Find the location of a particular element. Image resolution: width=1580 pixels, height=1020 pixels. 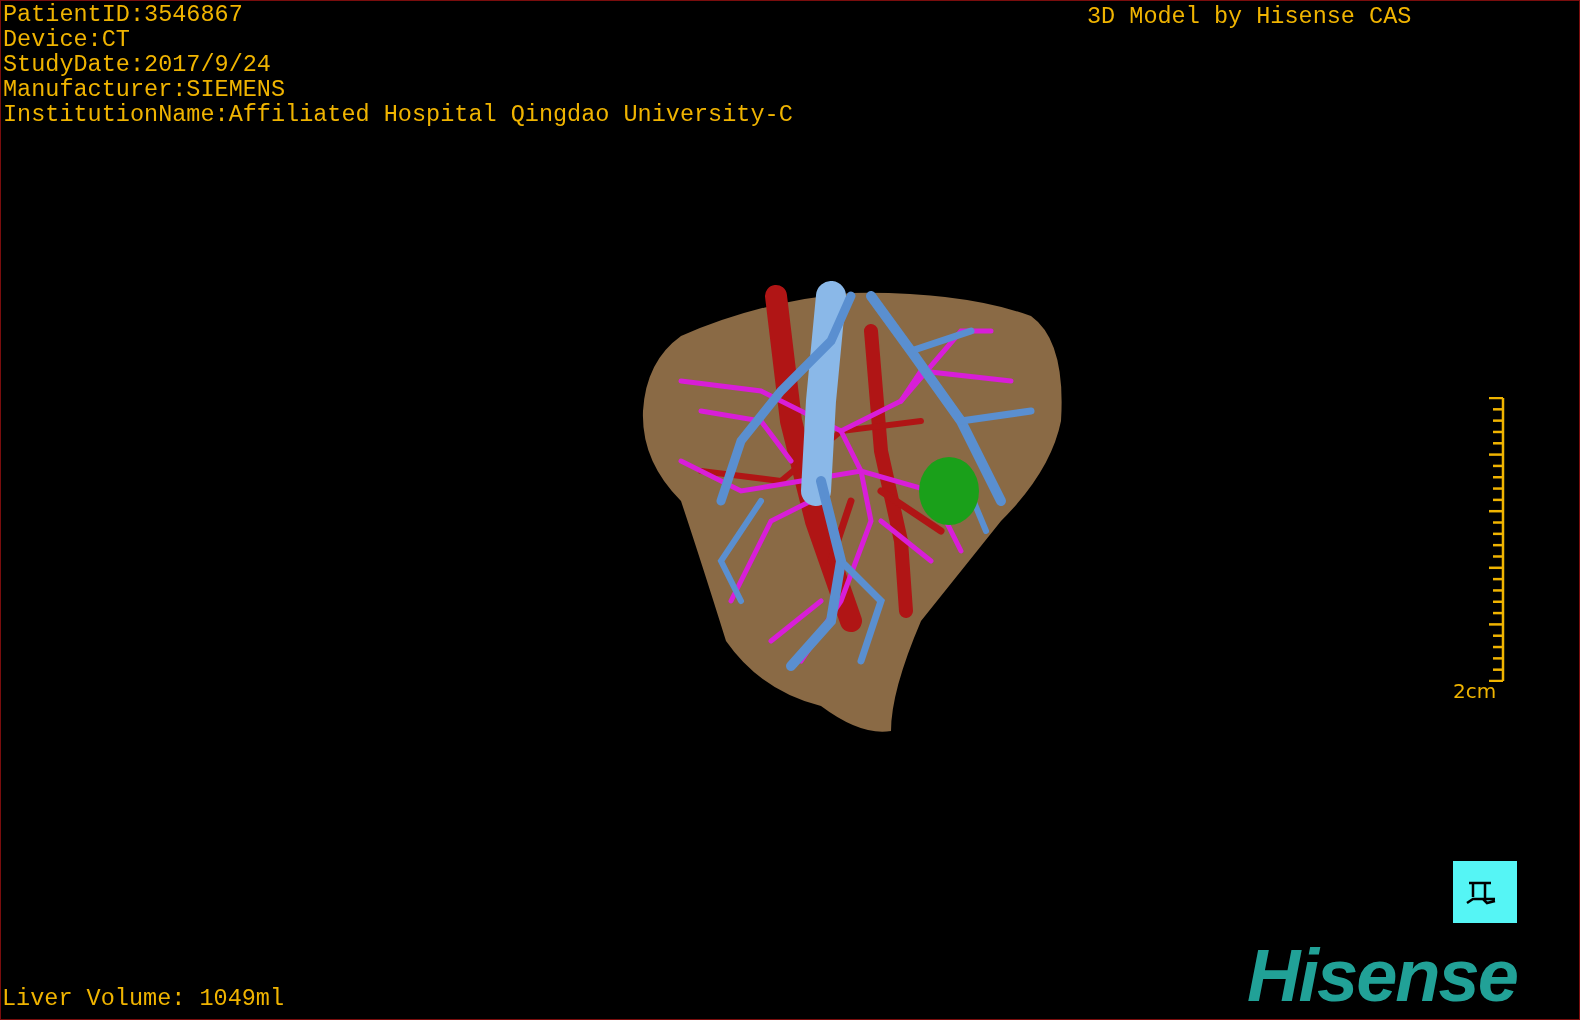

scale-label: 2cm is located at coordinates (1475, 691).